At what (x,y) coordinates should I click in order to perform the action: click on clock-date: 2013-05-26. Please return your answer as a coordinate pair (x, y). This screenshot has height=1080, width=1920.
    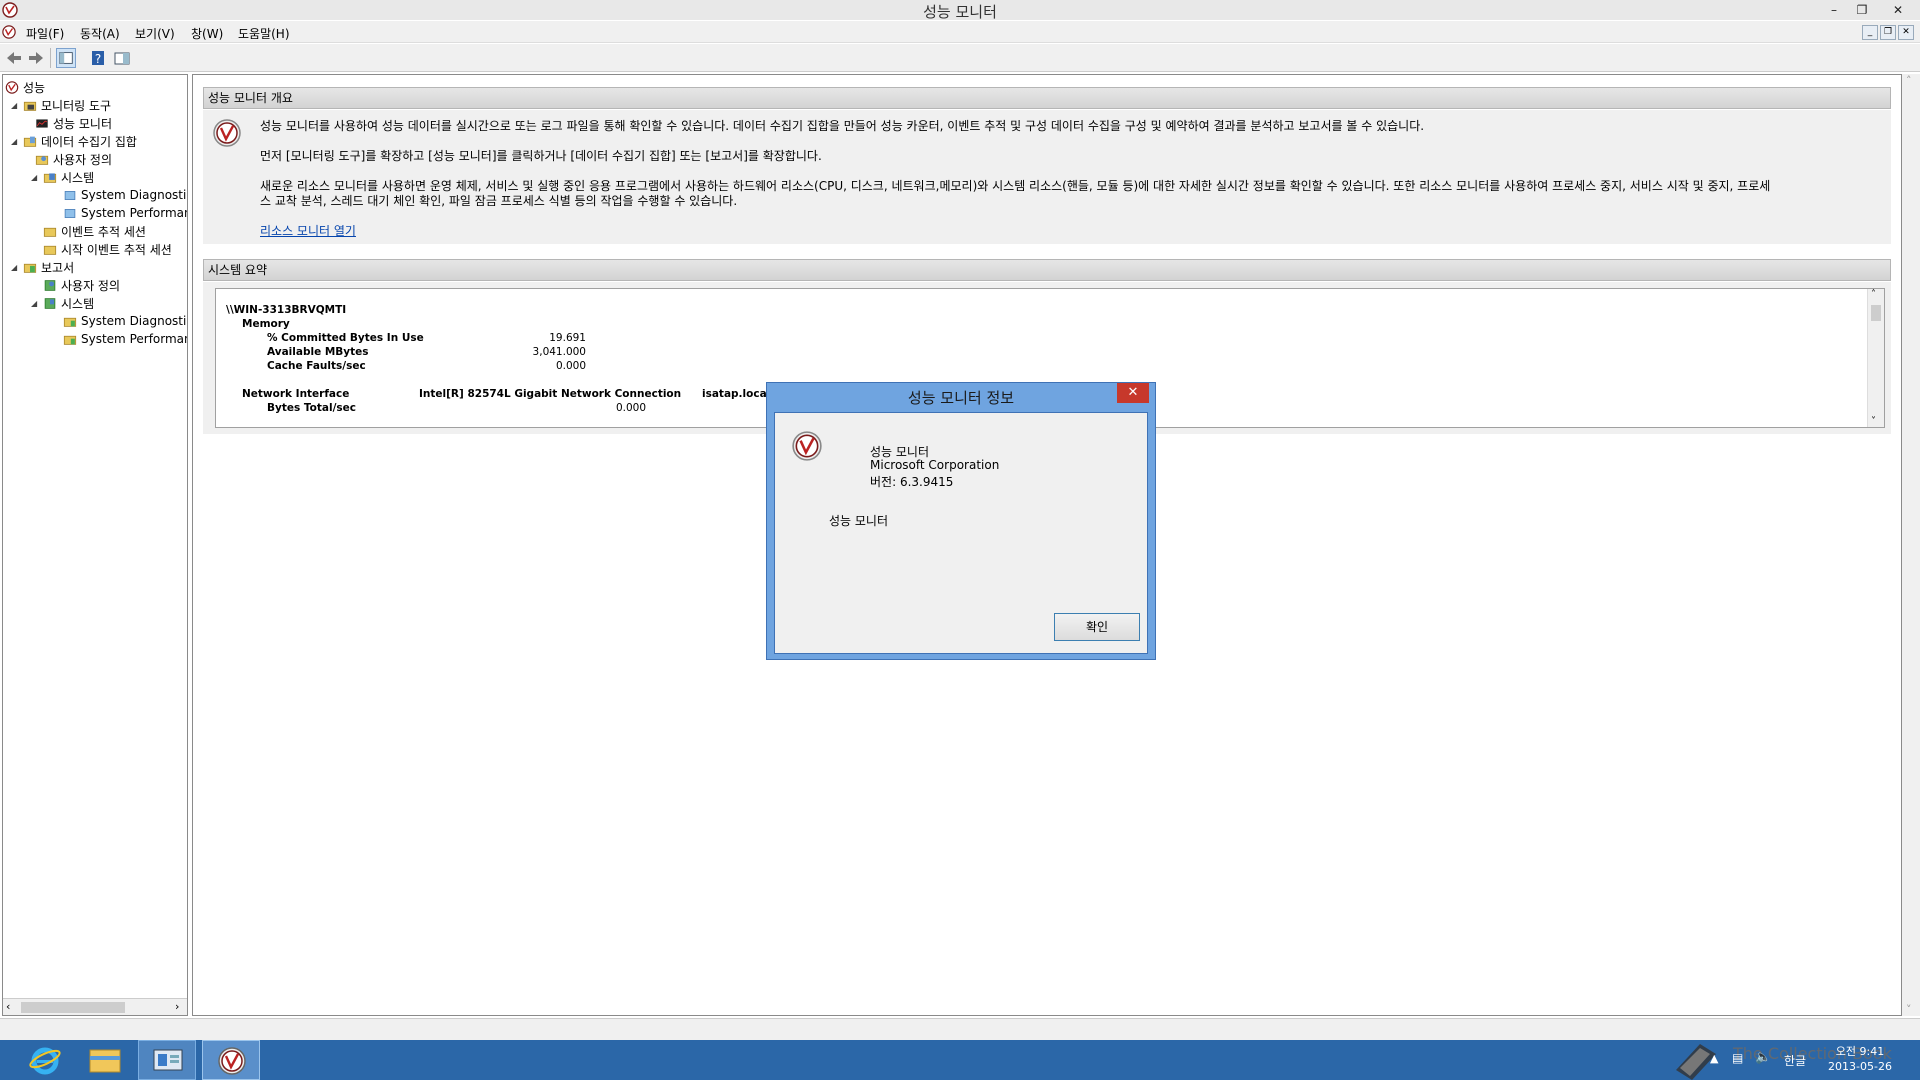
    Looking at the image, I should click on (1860, 1066).